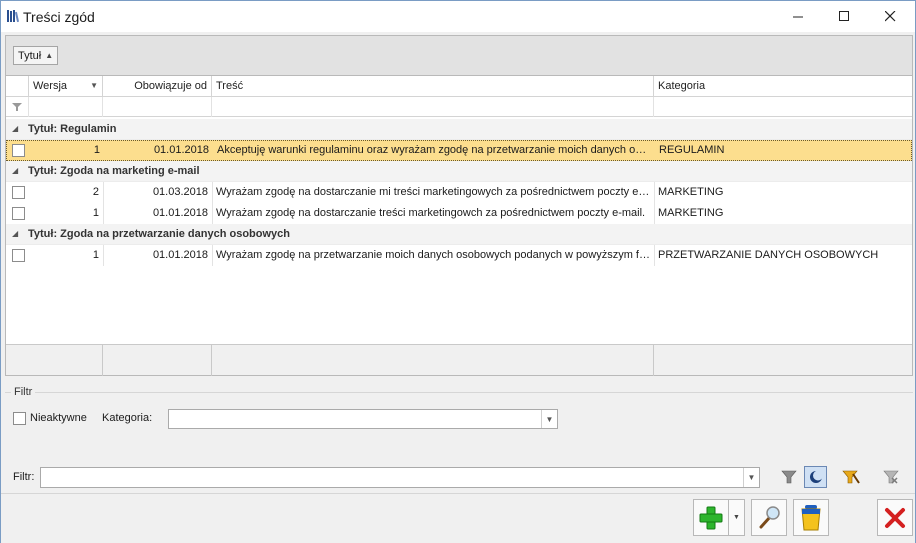 The width and height of the screenshot is (916, 543). I want to click on add-dropdown-button: ▼, so click(736, 517).